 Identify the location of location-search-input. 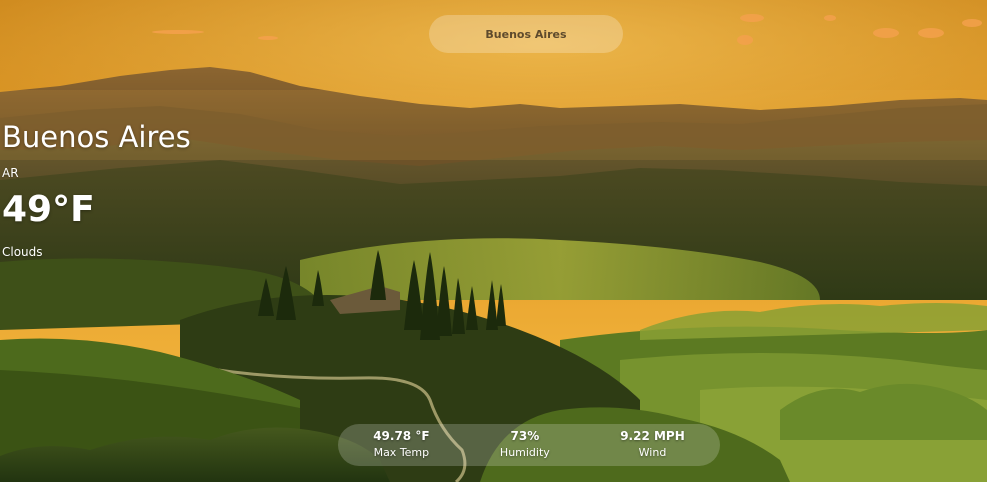
(526, 34).